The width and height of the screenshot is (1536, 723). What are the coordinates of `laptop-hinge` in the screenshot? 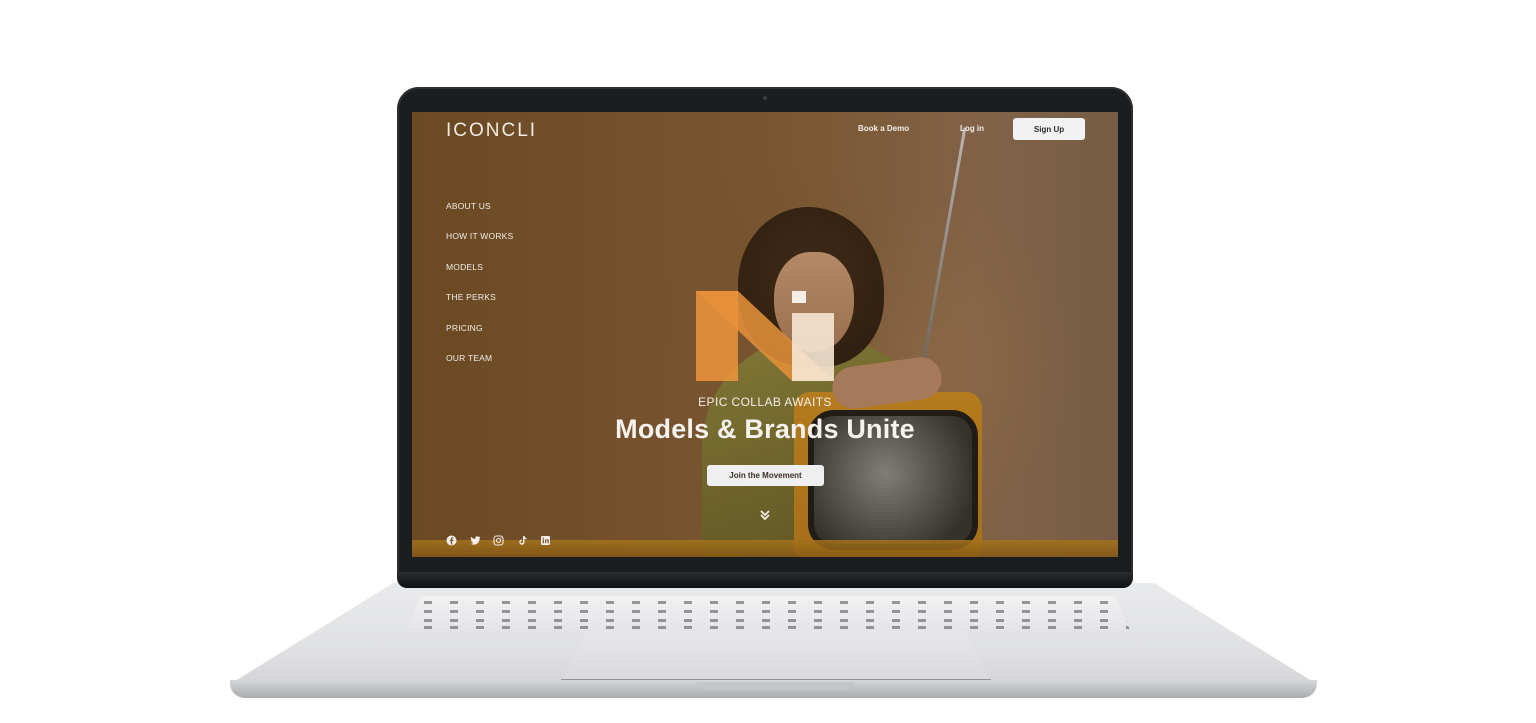 It's located at (765, 580).